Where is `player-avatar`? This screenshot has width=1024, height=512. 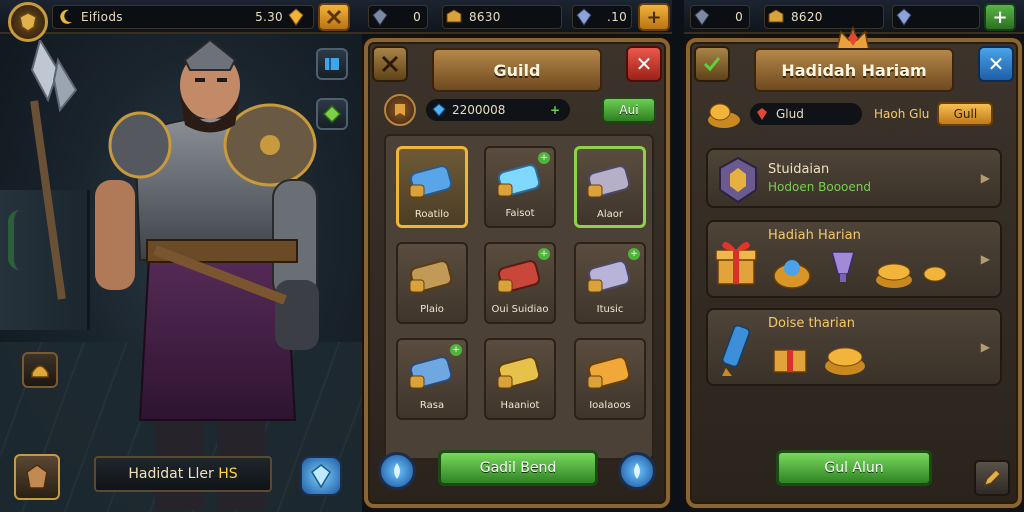
player-avatar is located at coordinates (28, 22).